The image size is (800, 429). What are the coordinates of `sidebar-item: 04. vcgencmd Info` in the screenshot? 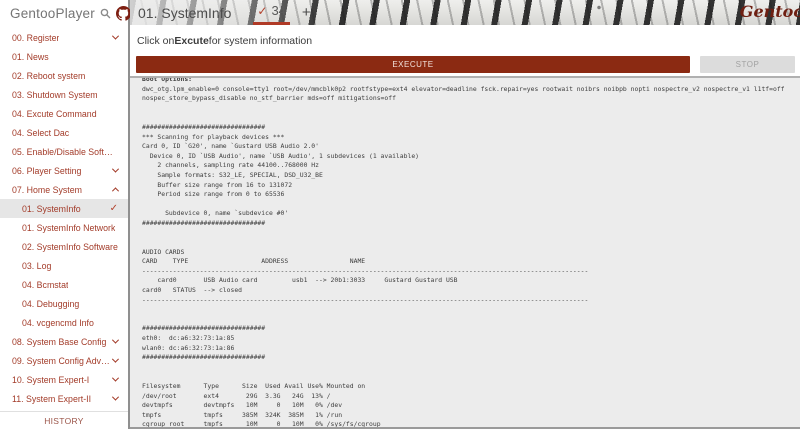 It's located at (64, 322).